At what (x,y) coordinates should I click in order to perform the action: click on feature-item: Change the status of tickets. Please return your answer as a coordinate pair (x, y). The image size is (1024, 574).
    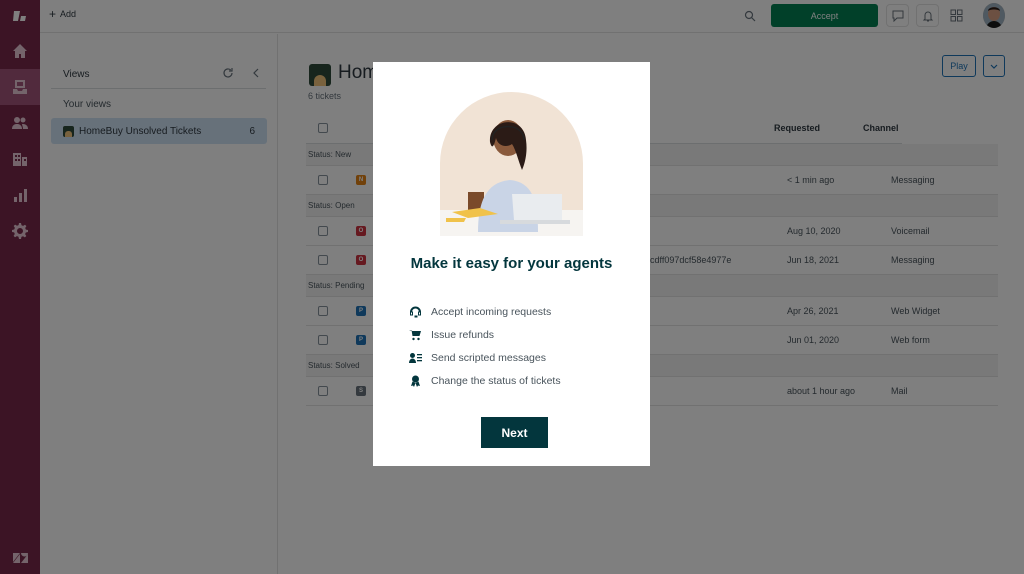
    Looking at the image, I should click on (484, 380).